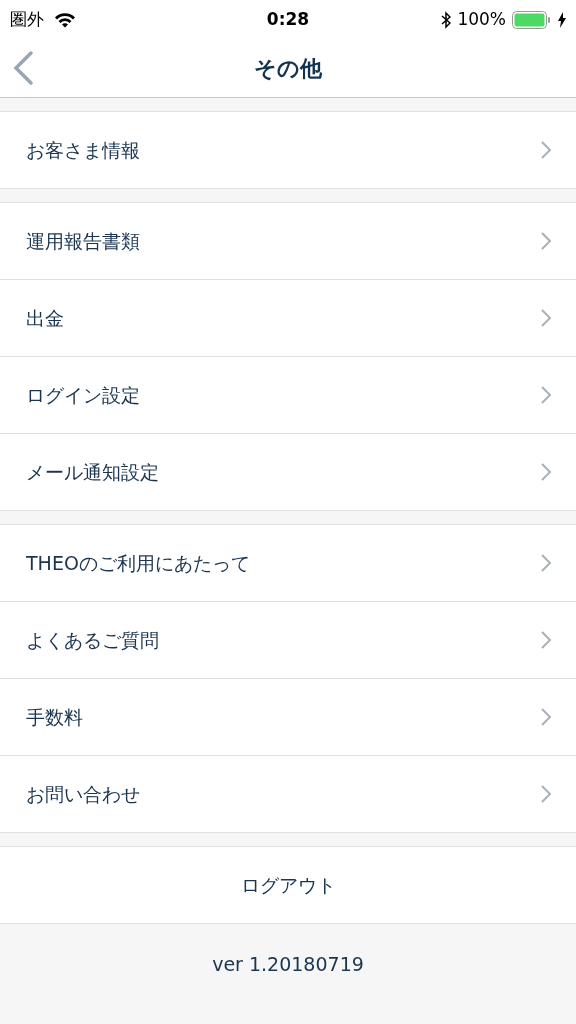 This screenshot has width=576, height=1024. Describe the element at coordinates (446, 20) in the screenshot. I see `bluetooth-icon` at that location.